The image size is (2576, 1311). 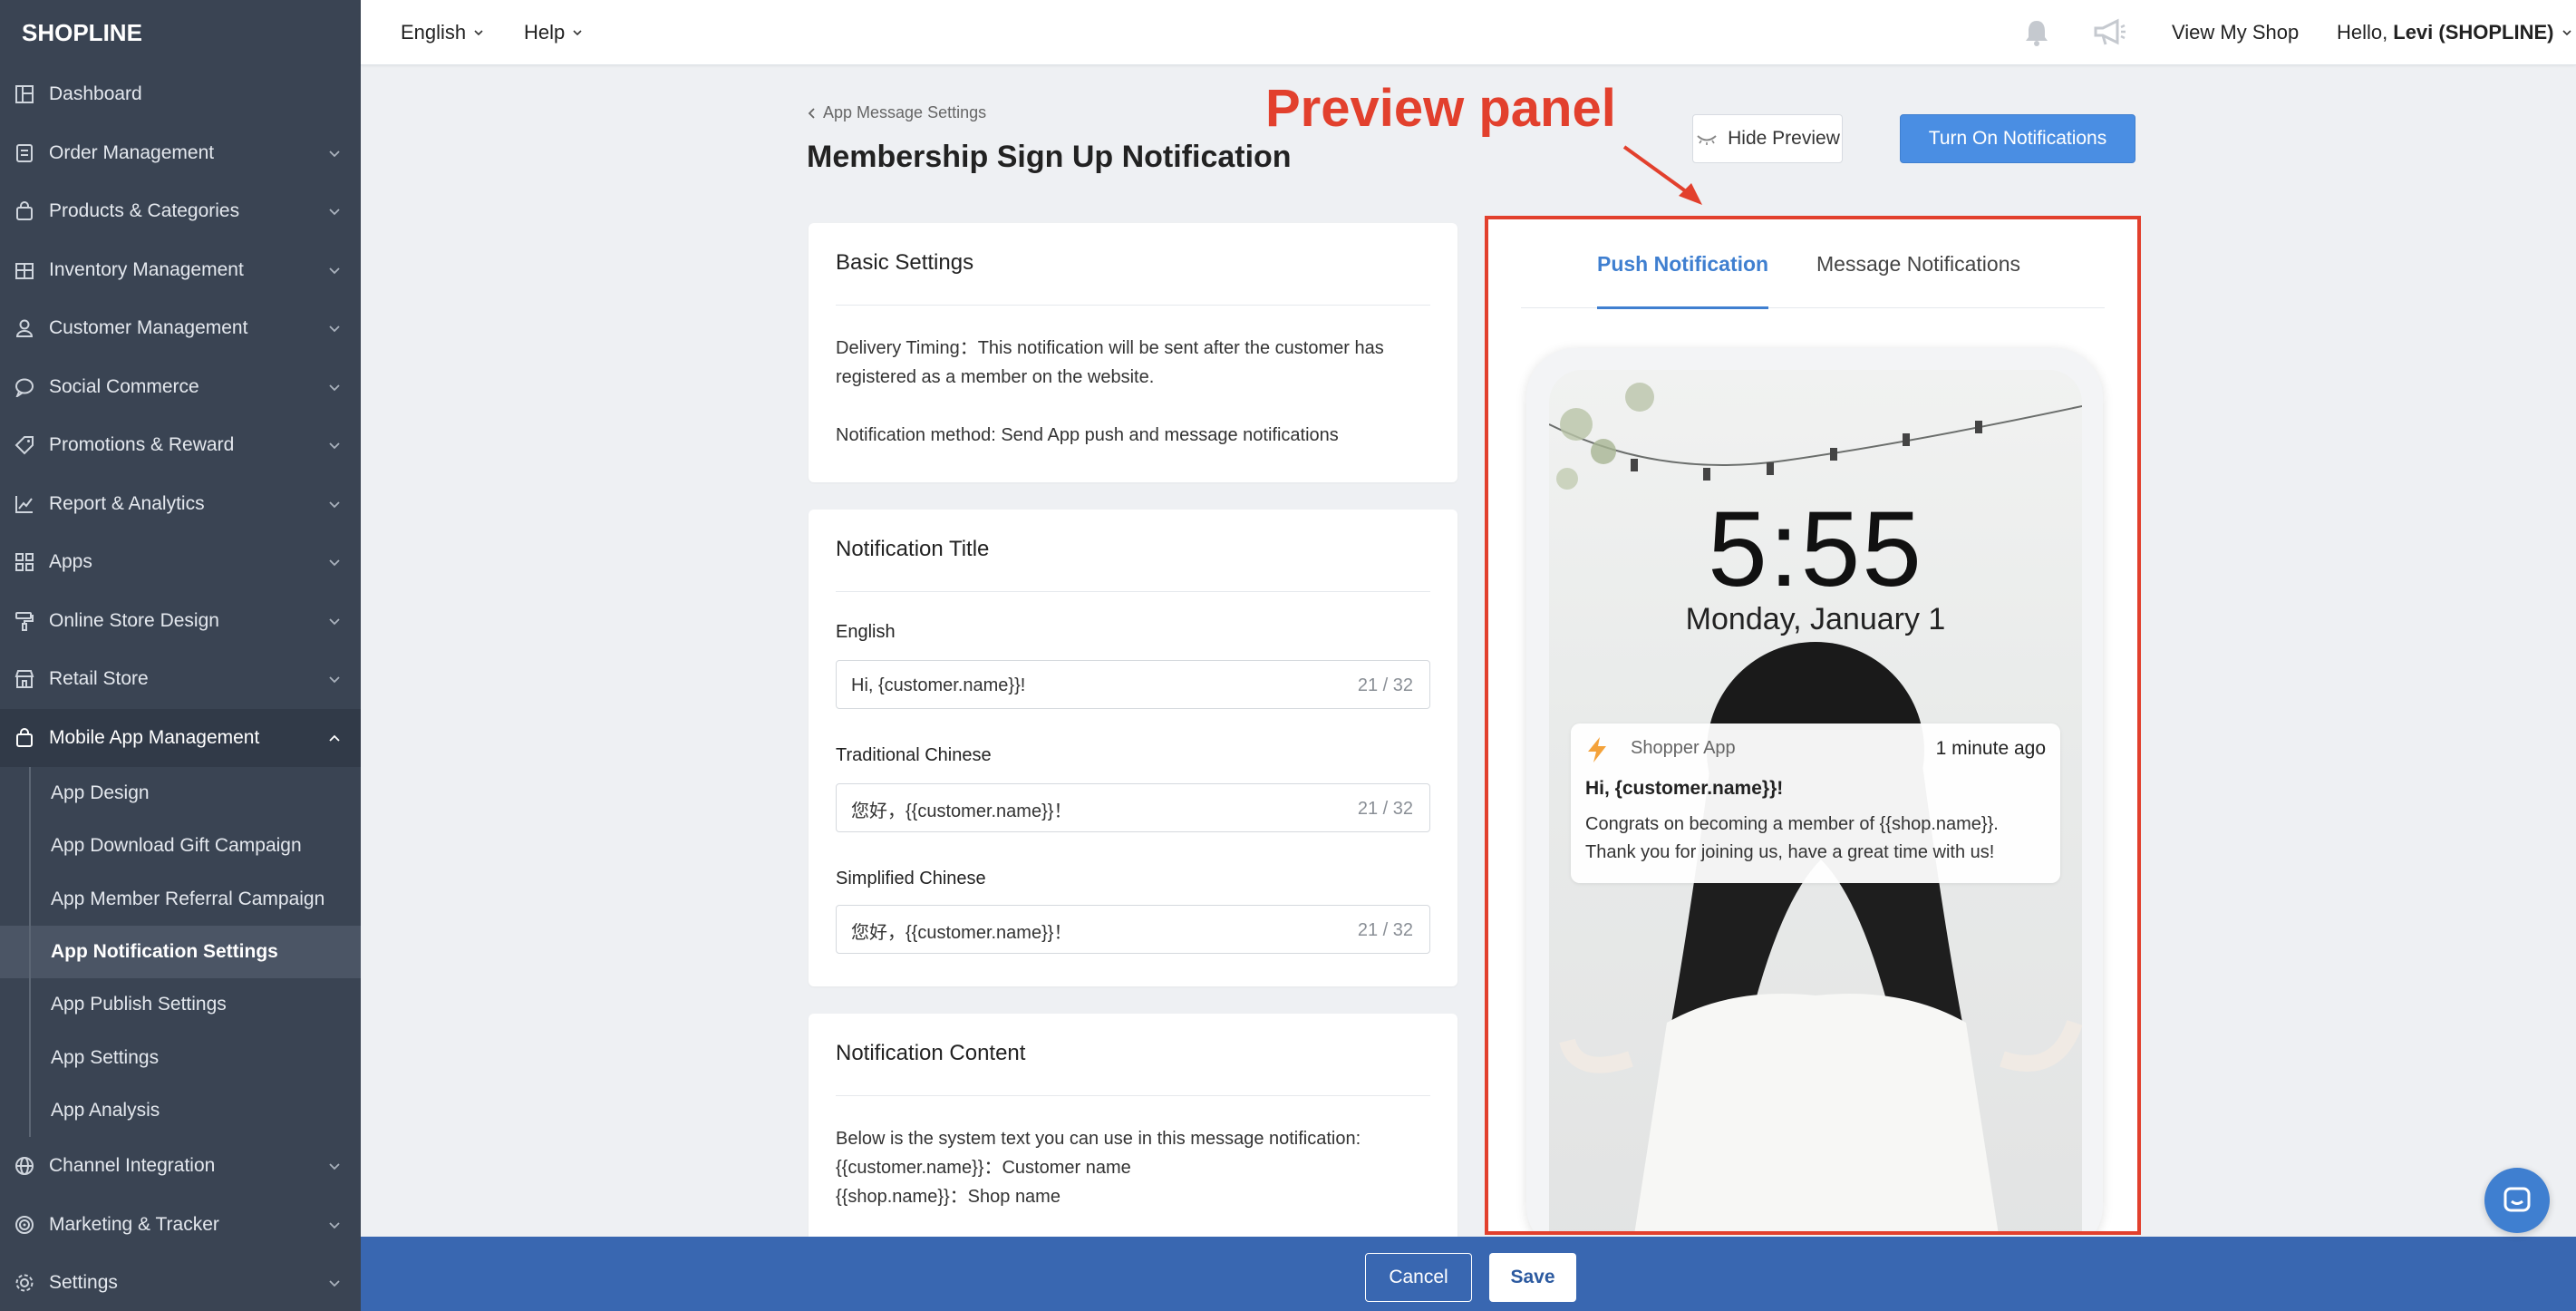 I want to click on sidebar-subitem-app-design: App Design, so click(x=180, y=793).